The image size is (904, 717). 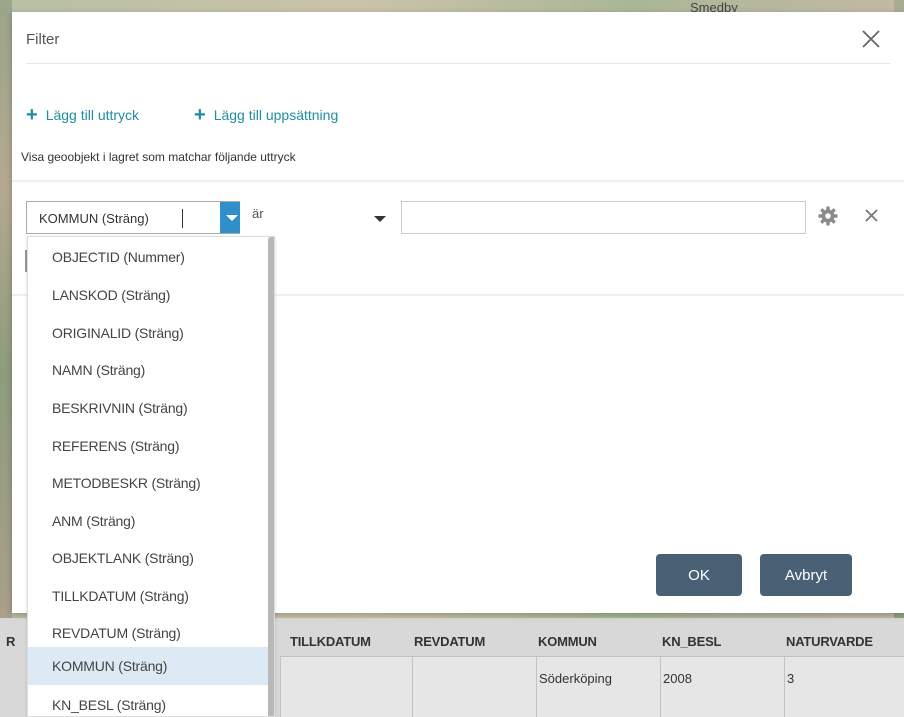 What do you see at coordinates (458, 63) in the screenshot?
I see `header-divider` at bounding box center [458, 63].